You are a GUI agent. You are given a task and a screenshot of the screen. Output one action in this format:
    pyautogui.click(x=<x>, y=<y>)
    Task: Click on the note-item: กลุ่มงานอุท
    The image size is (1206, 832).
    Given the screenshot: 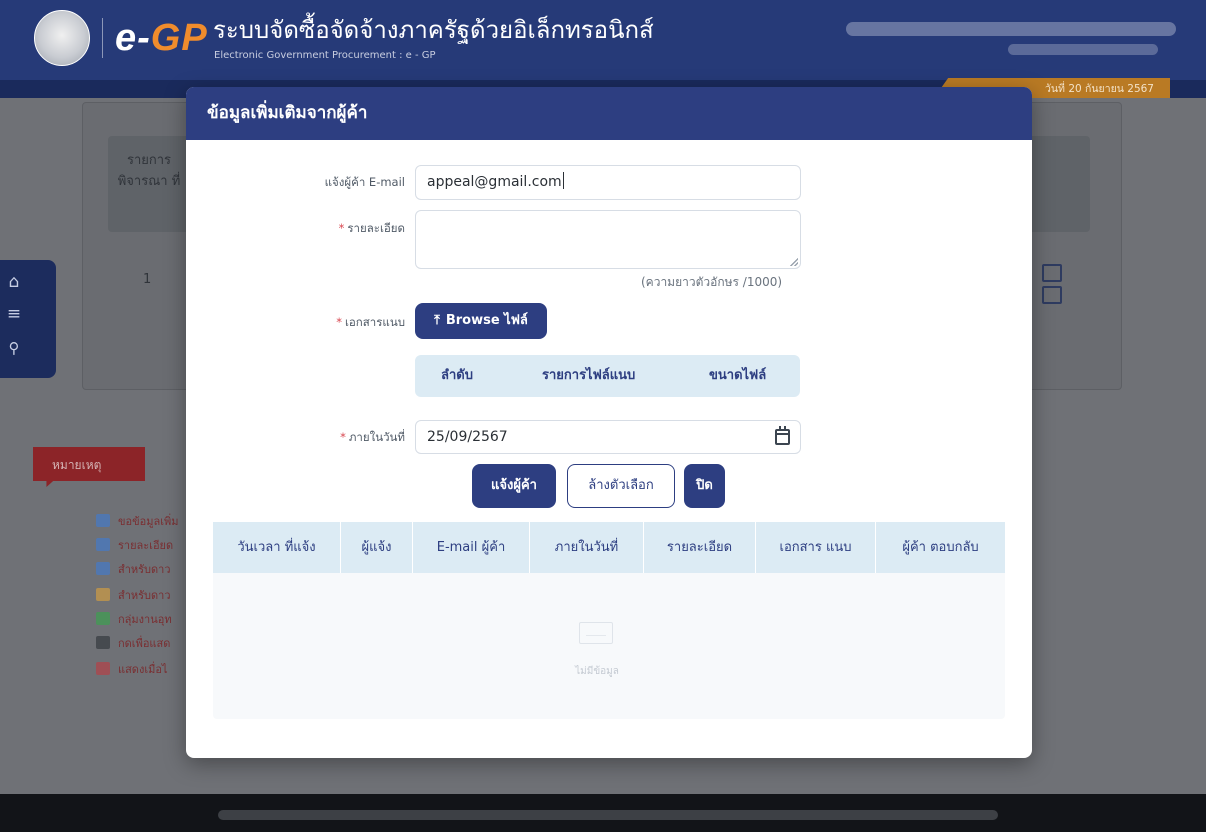 What is the action you would take?
    pyautogui.click(x=134, y=619)
    